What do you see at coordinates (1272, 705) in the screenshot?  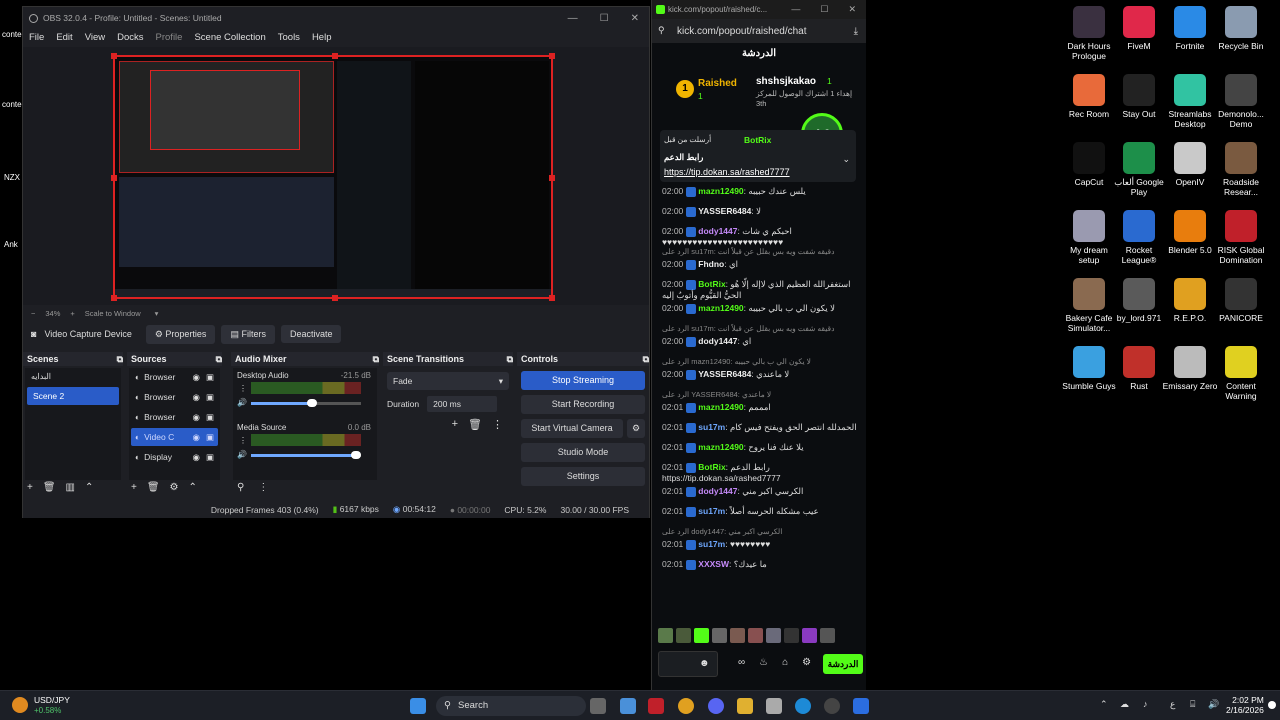 I see `notification-icon` at bounding box center [1272, 705].